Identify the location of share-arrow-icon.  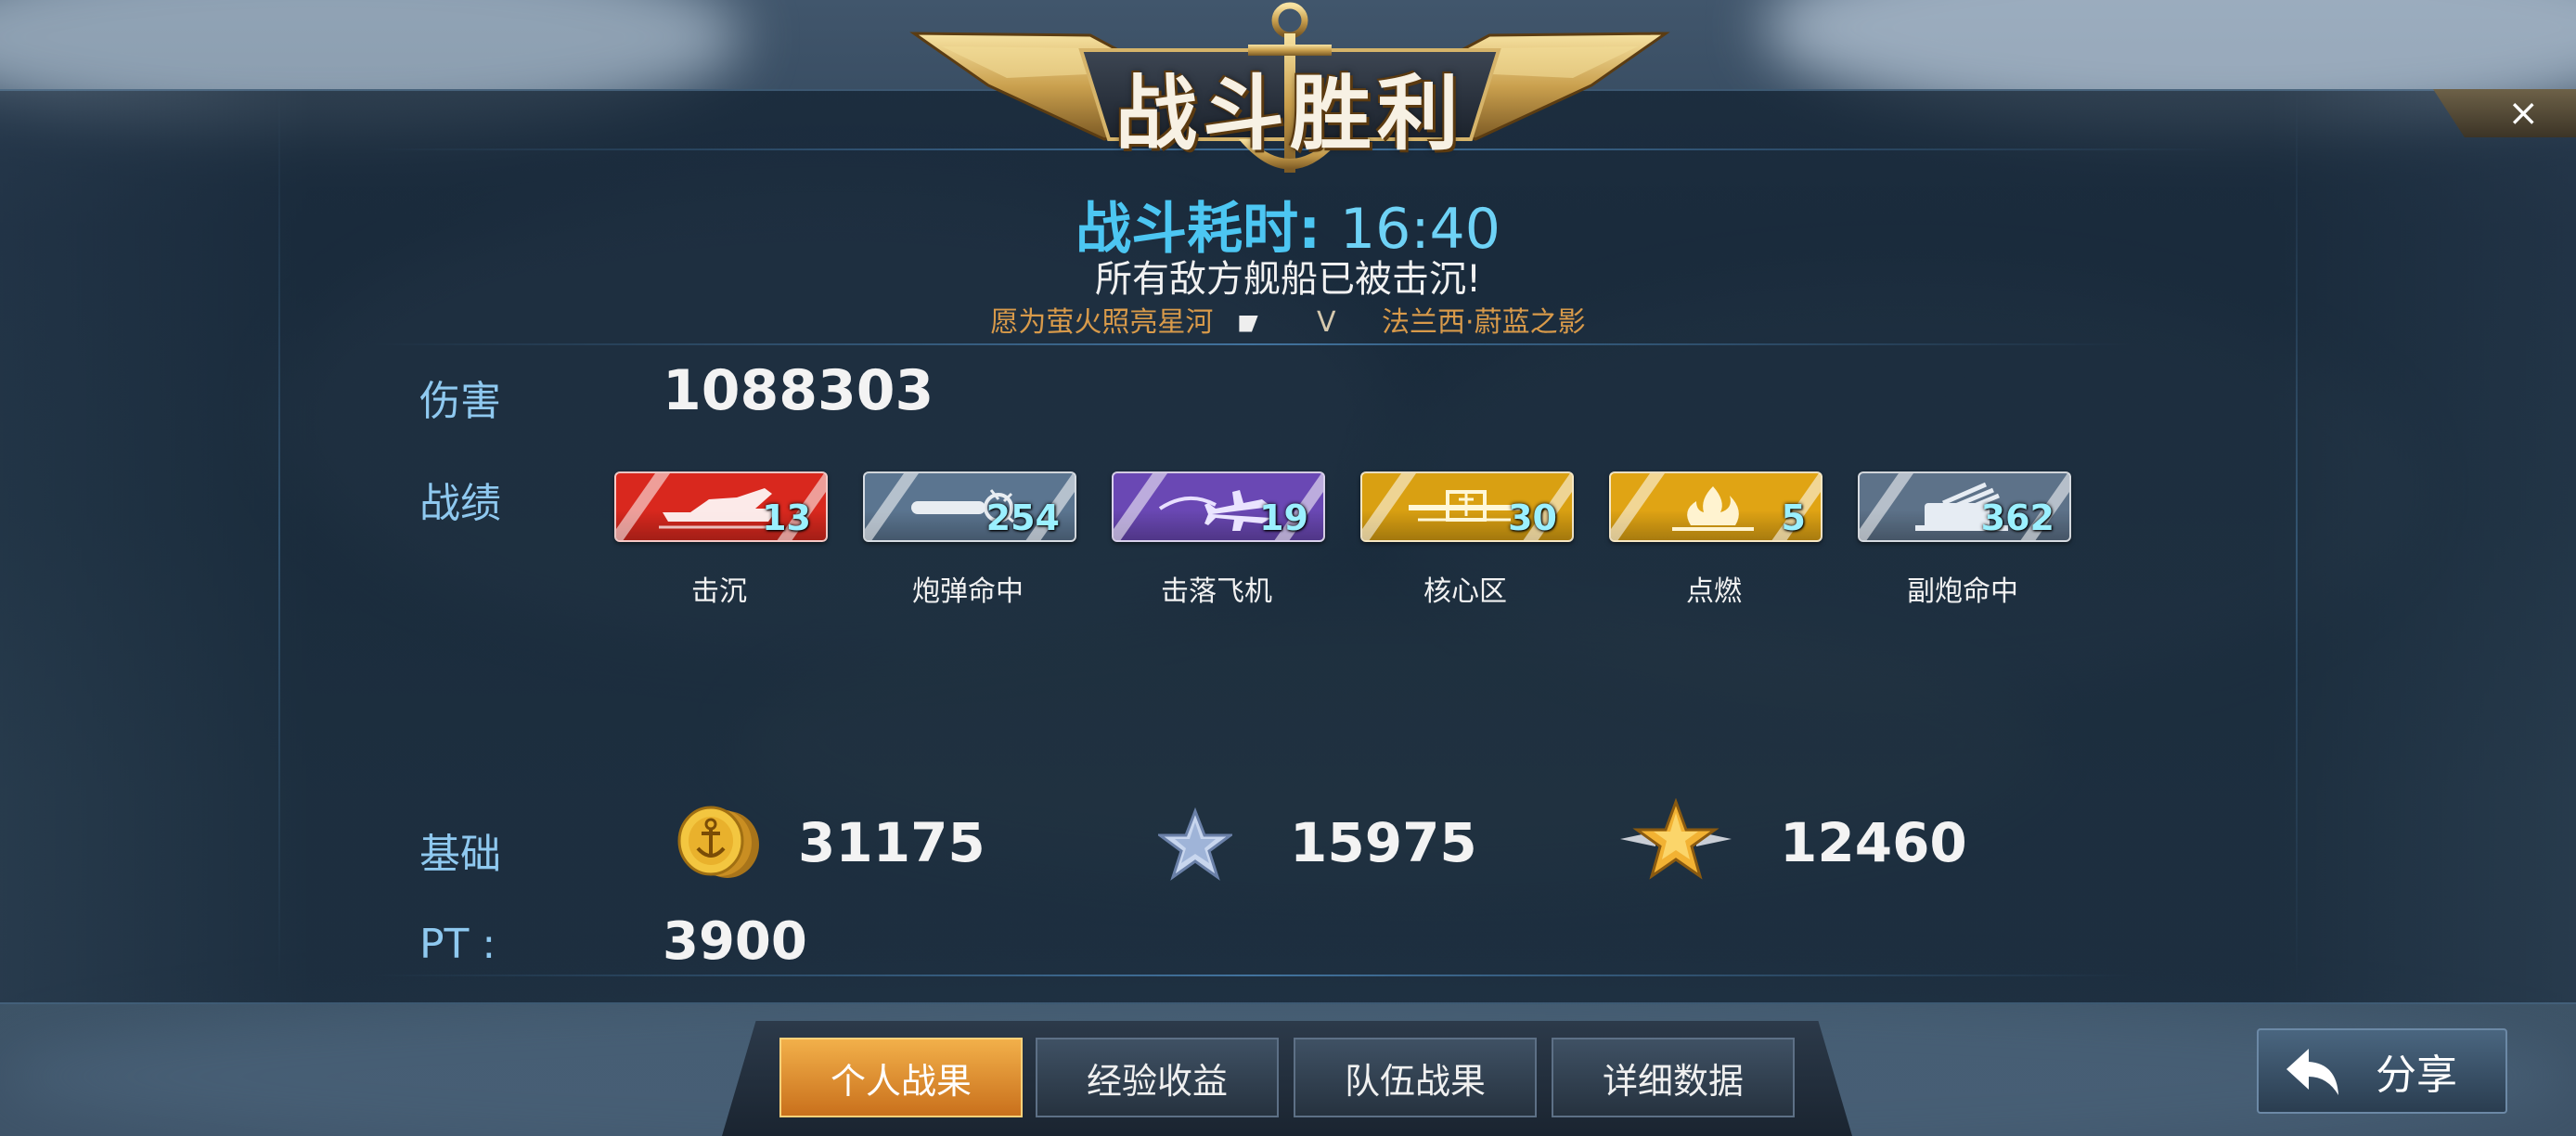
(2312, 1072).